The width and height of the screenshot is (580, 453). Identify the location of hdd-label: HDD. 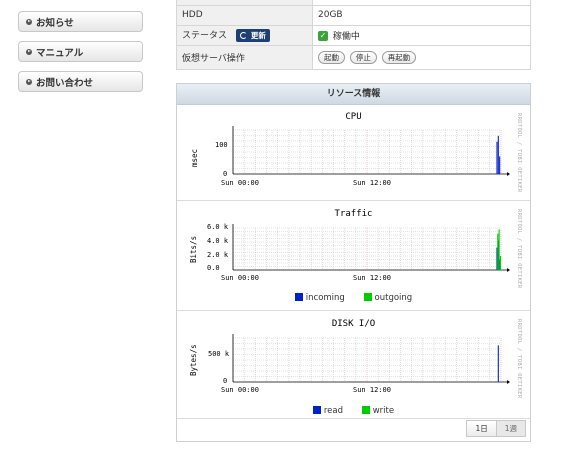
(244, 15).